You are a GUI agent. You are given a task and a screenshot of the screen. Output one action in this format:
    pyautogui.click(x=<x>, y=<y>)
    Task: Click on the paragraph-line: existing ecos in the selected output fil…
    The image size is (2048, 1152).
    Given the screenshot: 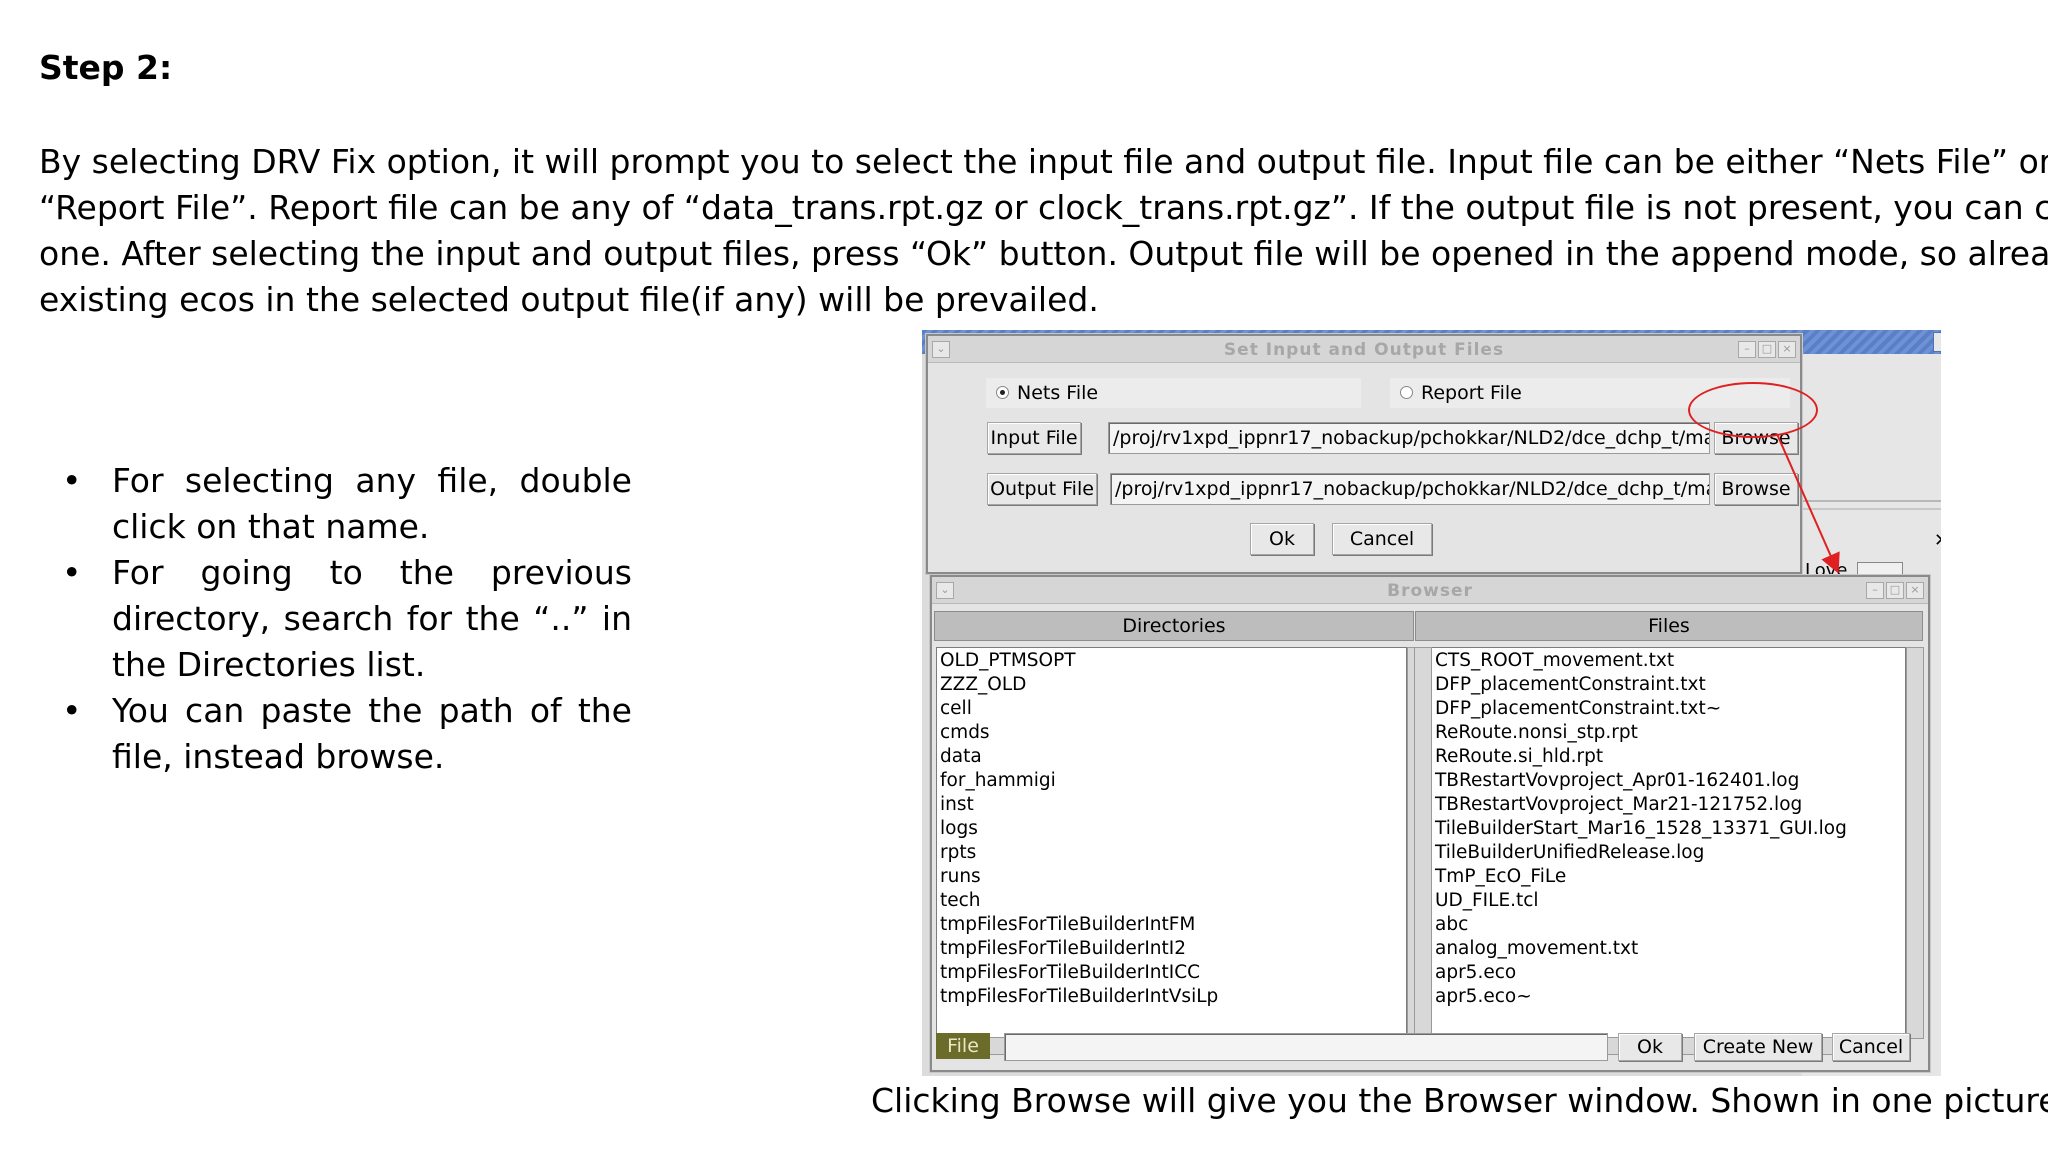 What is the action you would take?
    pyautogui.click(x=569, y=299)
    